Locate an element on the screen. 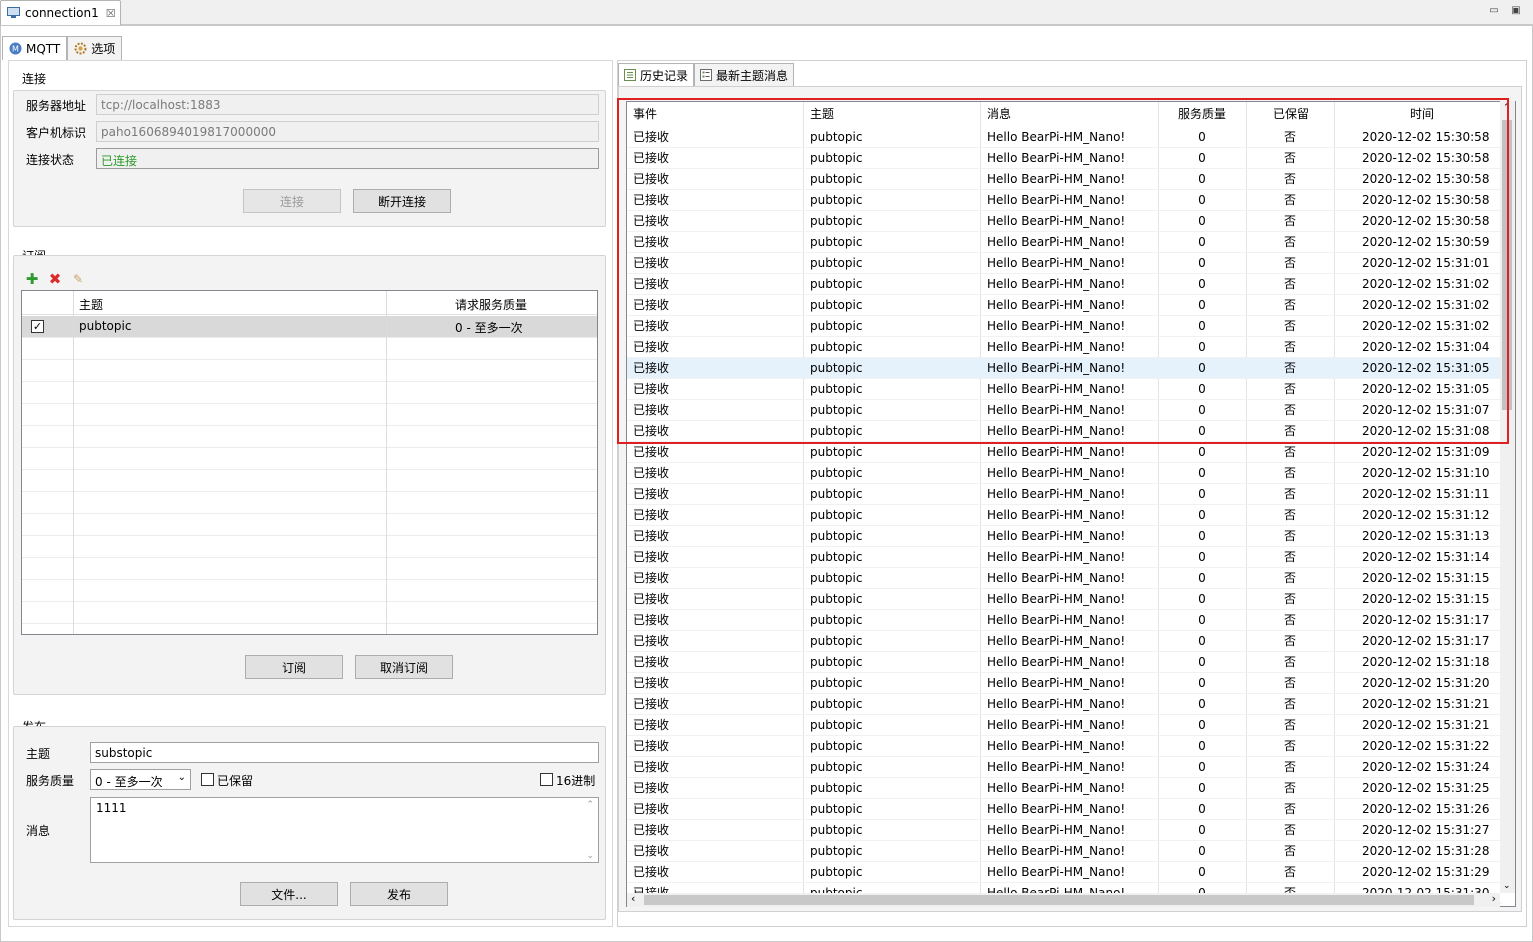 The image size is (1533, 942). message-textarea: 1111 ⌃ ⌄ is located at coordinates (344, 830).